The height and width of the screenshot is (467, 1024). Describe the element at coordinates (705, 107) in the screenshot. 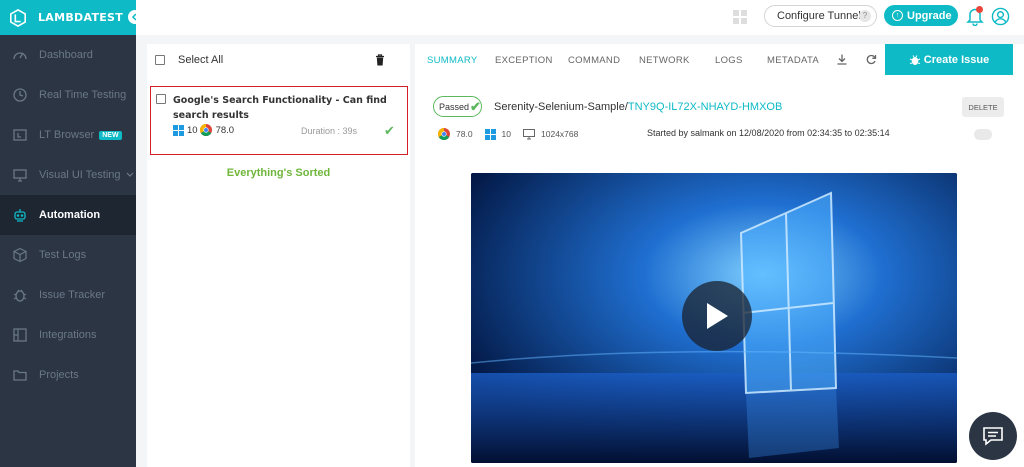

I see `test-id-link: TNY9Q-IL72X-NHAYD-HMXOB` at that location.